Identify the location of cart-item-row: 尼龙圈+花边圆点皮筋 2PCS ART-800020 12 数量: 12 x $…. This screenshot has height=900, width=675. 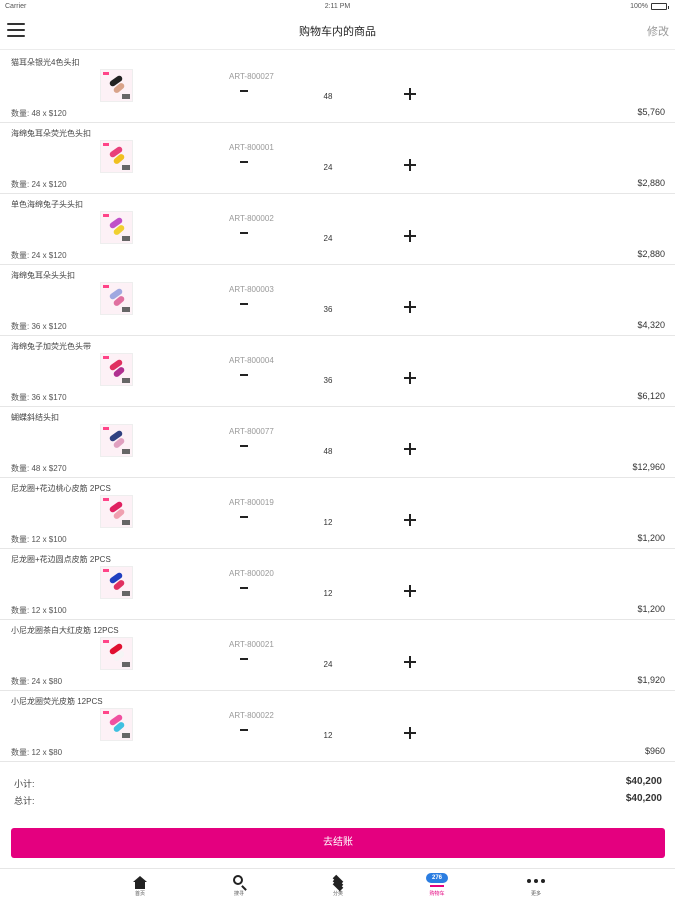
(337, 584).